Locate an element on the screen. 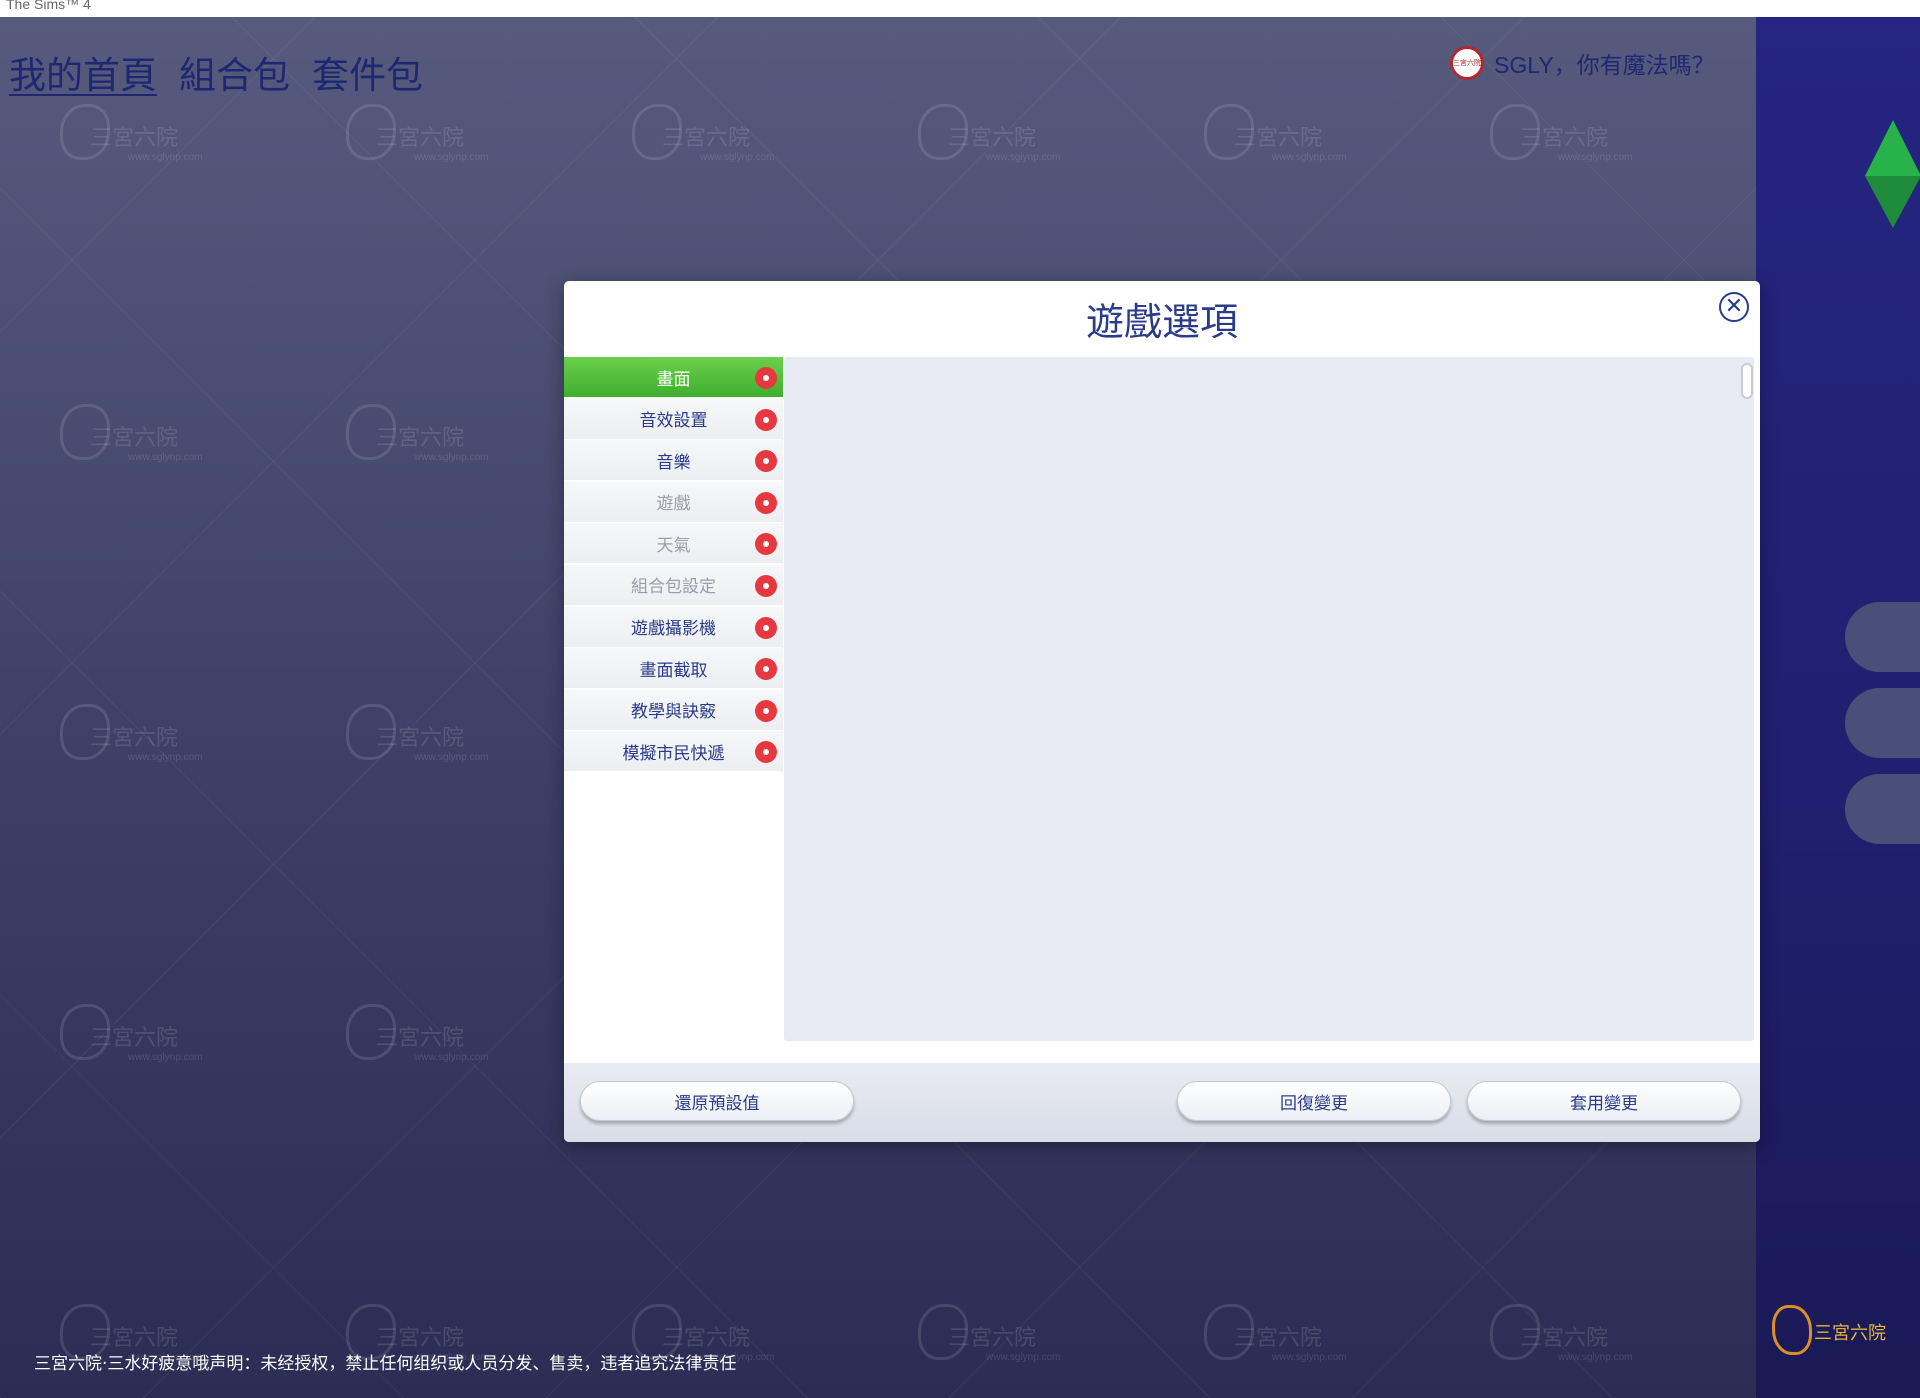 The height and width of the screenshot is (1398, 1920). menu-item-label: 遊戲攝影機 is located at coordinates (673, 629).